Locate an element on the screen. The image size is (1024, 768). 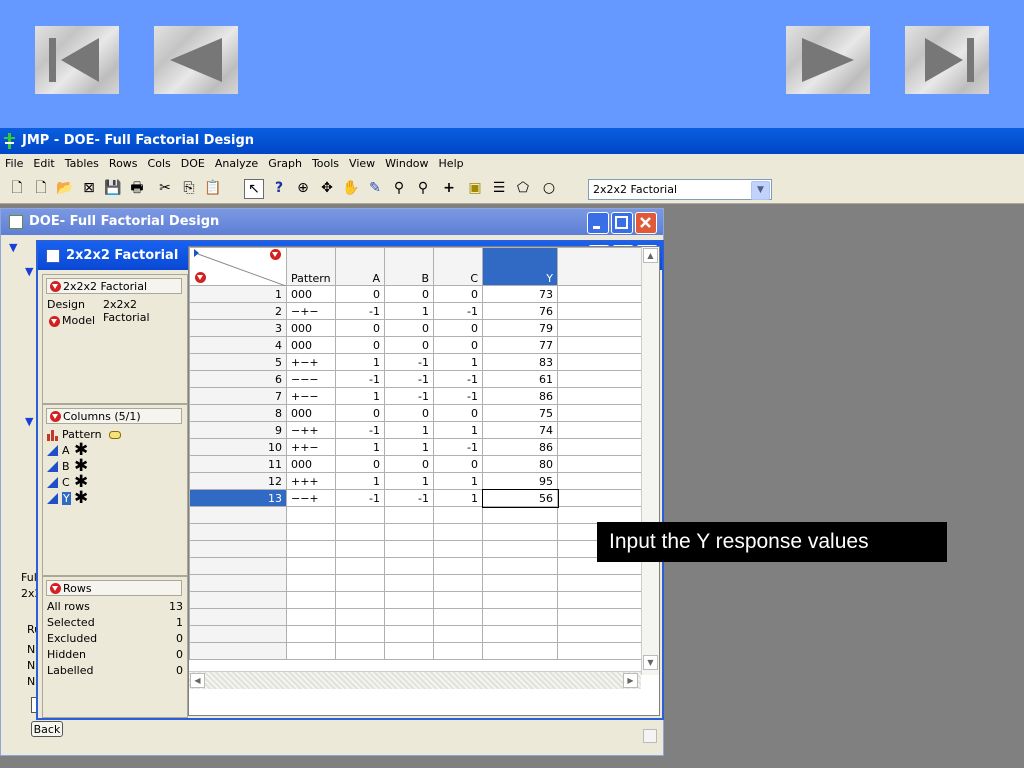
menu-item-tools: Tools is located at coordinates (325, 164).